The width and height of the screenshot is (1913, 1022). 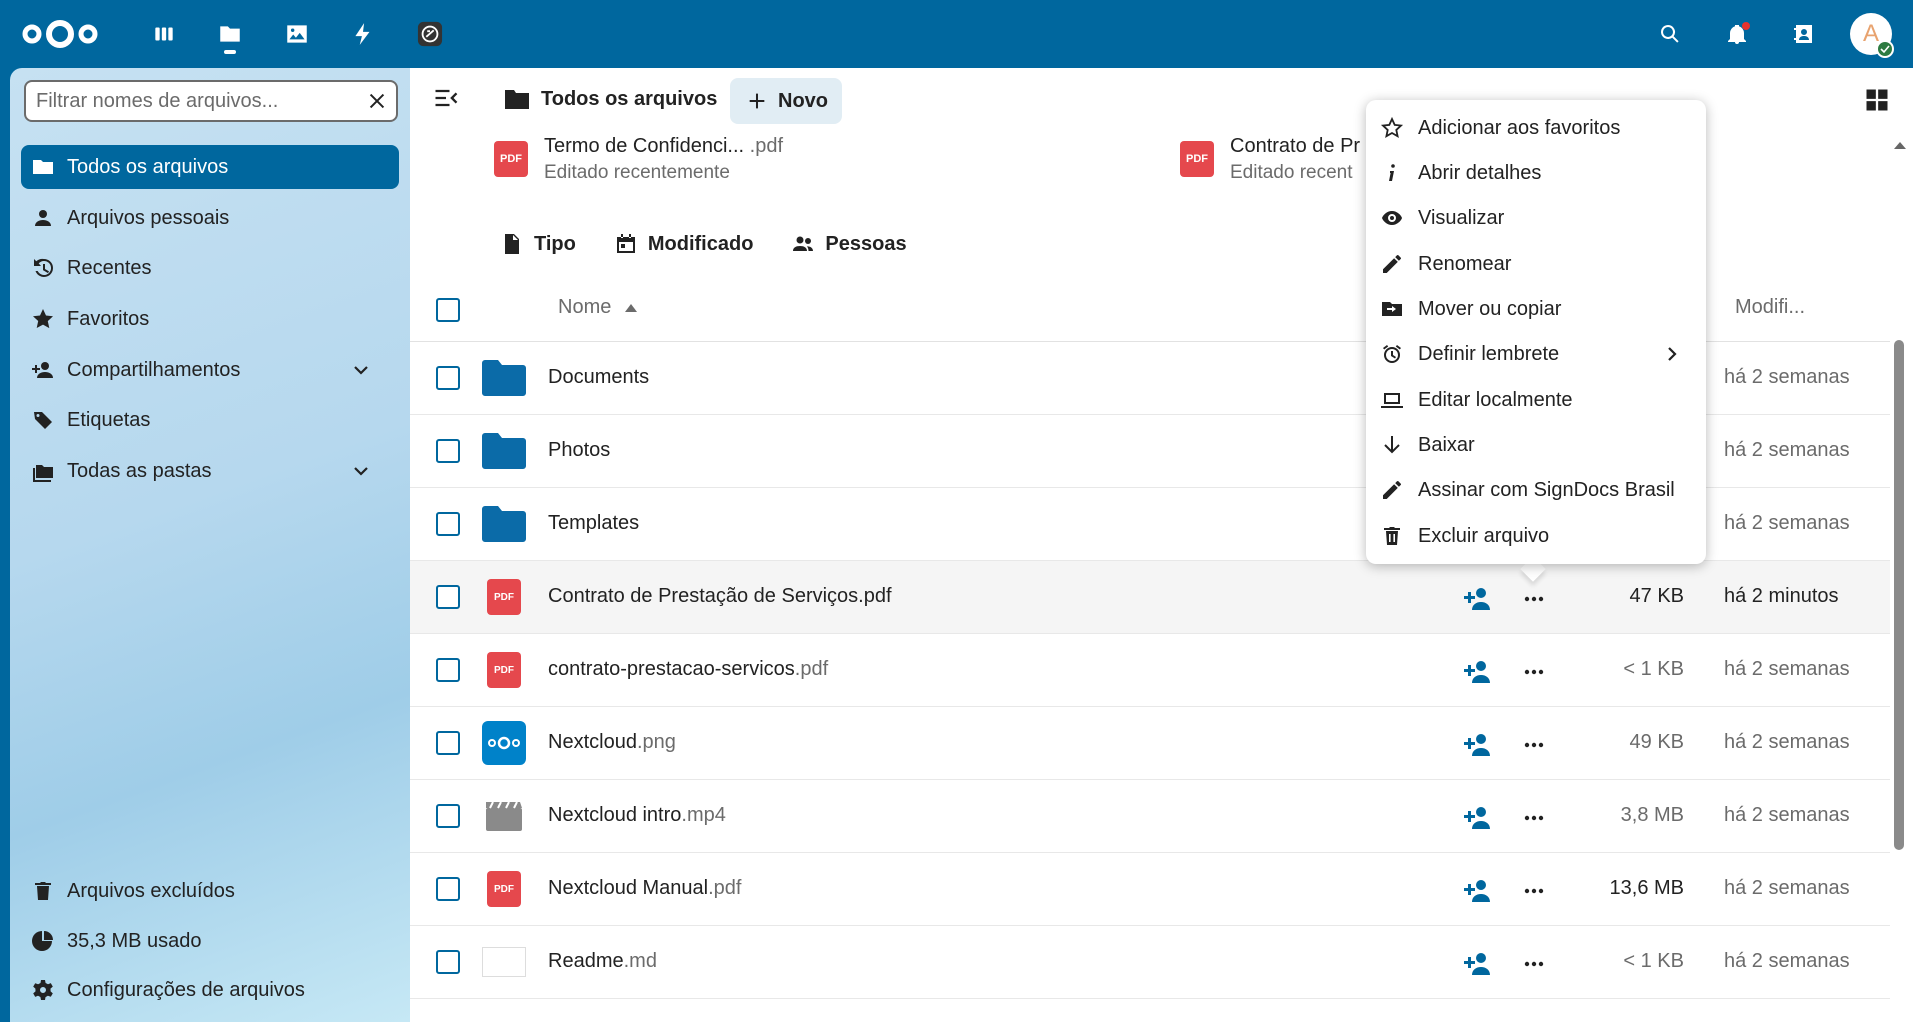 I want to click on nextcloud-logo, so click(x=60, y=34).